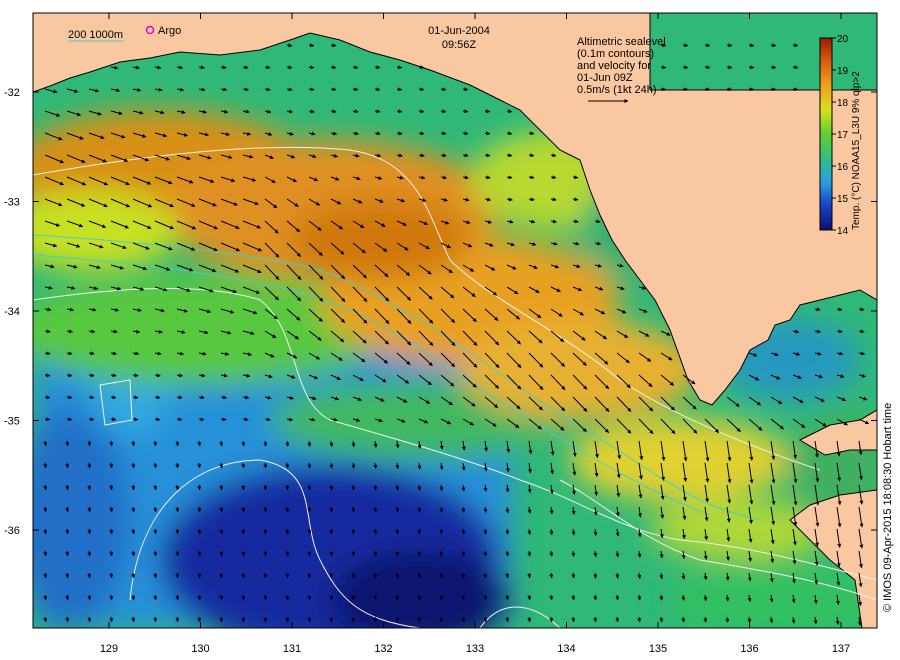 The height and width of the screenshot is (660, 900). What do you see at coordinates (12, 203) in the screenshot?
I see `lat-tick-label: -33` at bounding box center [12, 203].